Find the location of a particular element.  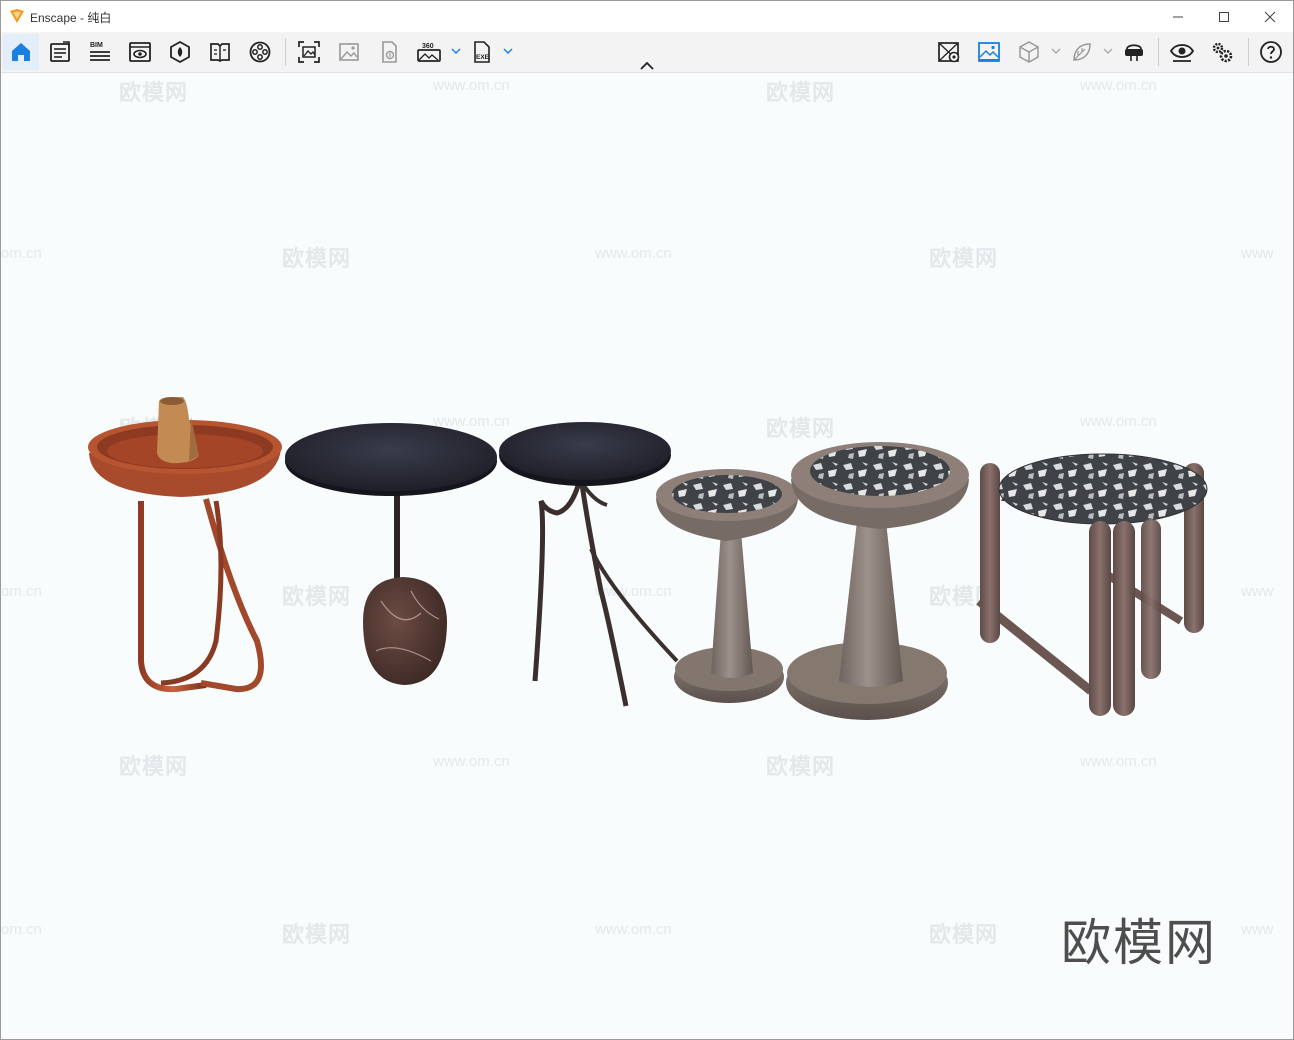

home-button is located at coordinates (21, 52).